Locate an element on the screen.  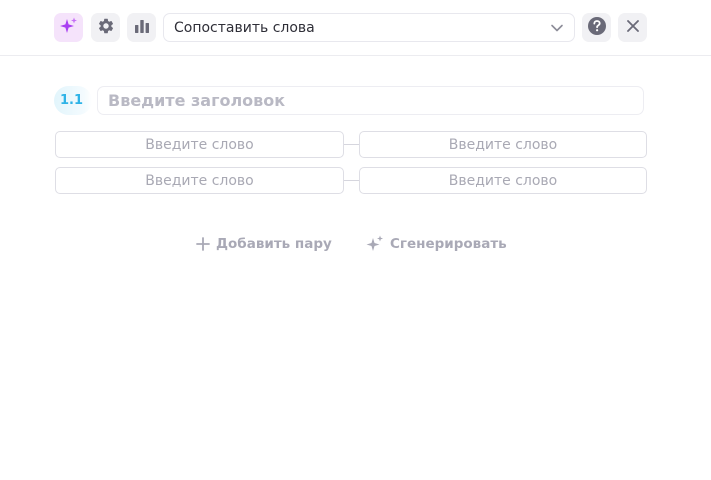
pair-1-right-input is located at coordinates (503, 144).